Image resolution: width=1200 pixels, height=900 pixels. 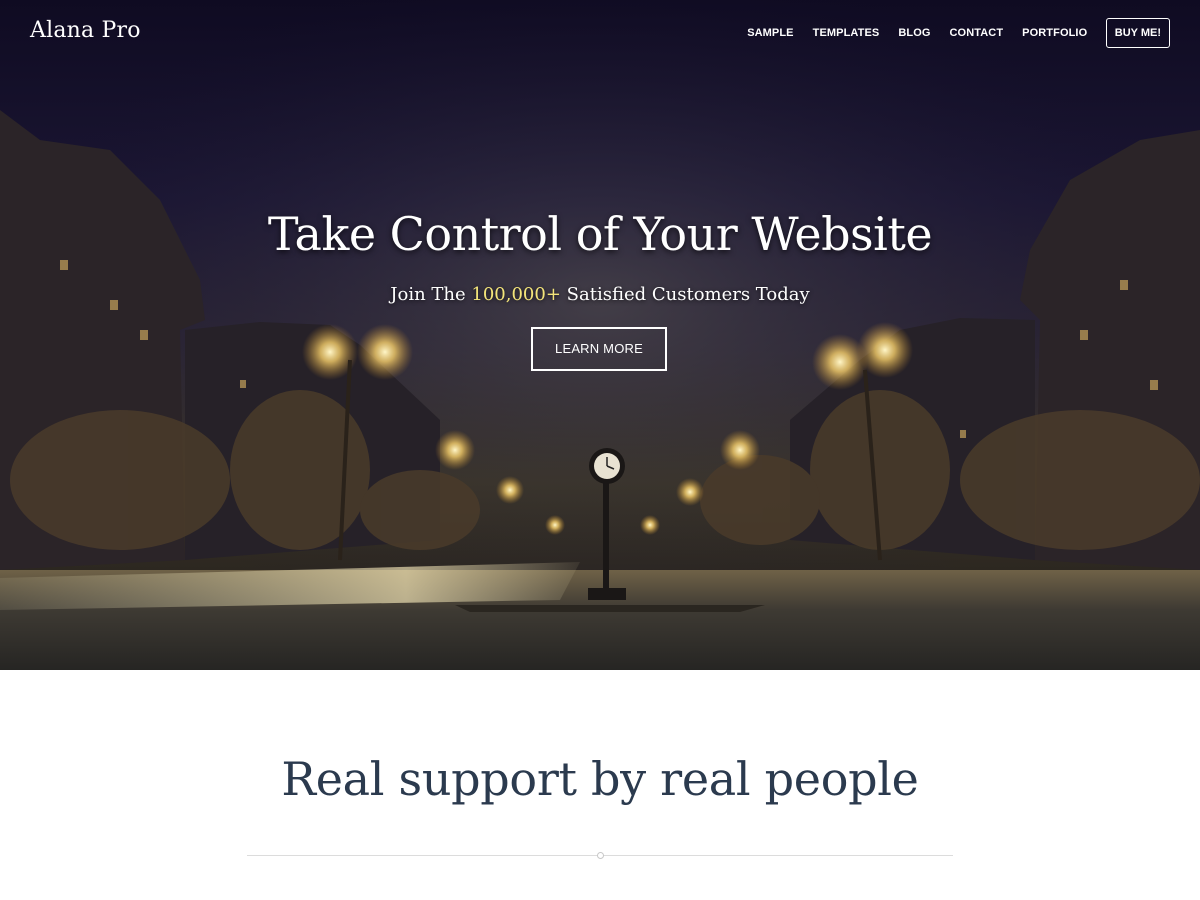 What do you see at coordinates (846, 33) in the screenshot?
I see `nav-item-templates: TEMPLATES` at bounding box center [846, 33].